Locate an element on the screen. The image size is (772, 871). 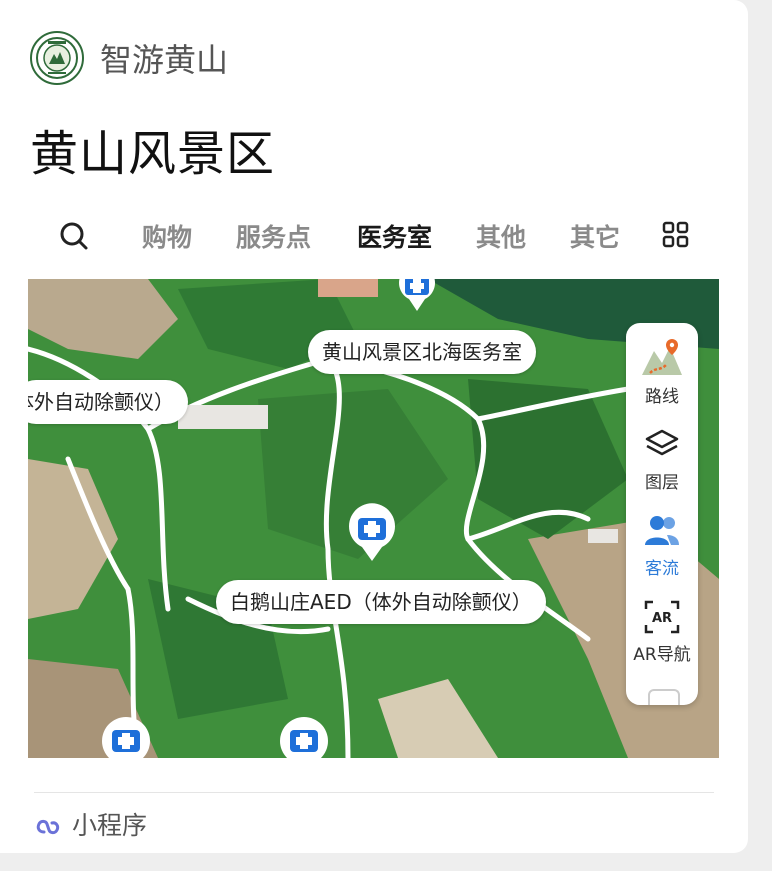
tab-clinic: 医务室 is located at coordinates (394, 236).